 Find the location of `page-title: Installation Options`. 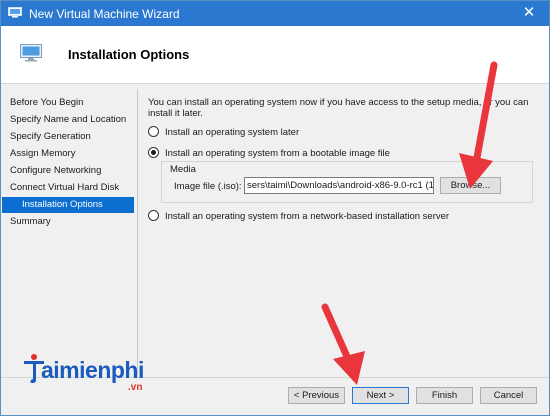

page-title: Installation Options is located at coordinates (129, 54).